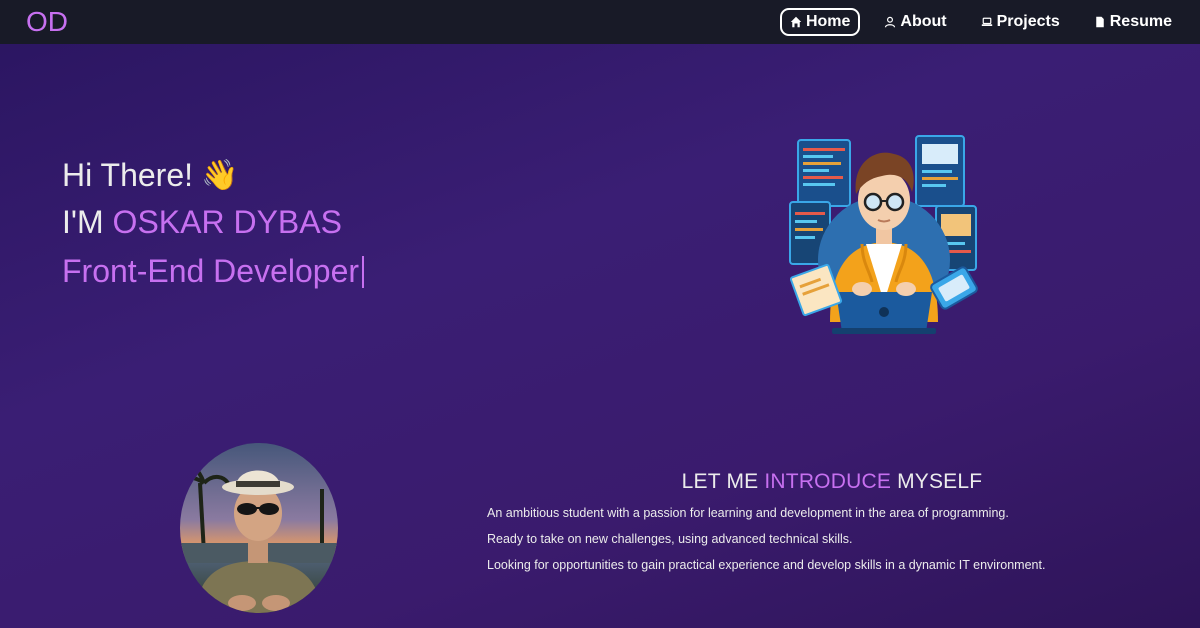 This screenshot has height=628, width=1200. I want to click on nav-projects-link: Projects, so click(1020, 22).